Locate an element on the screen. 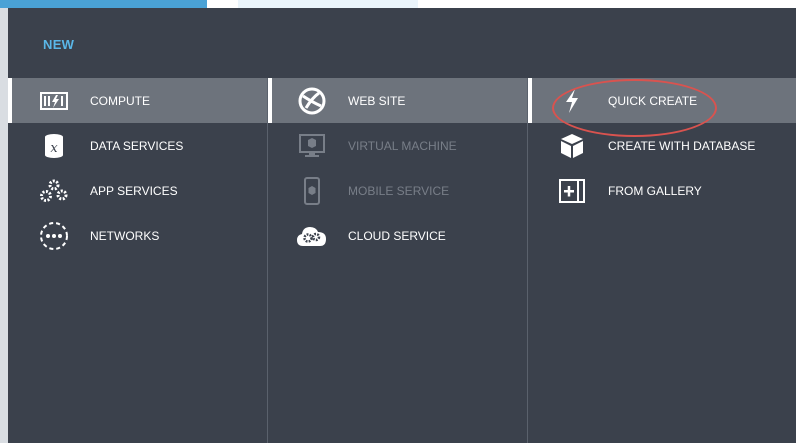  svg-text: x is located at coordinates (54, 148).